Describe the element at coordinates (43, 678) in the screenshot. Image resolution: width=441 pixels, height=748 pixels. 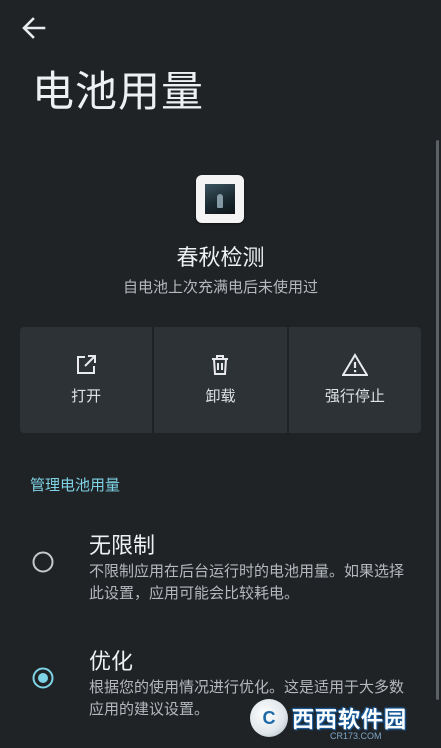
I see `radio-selected-icon` at that location.